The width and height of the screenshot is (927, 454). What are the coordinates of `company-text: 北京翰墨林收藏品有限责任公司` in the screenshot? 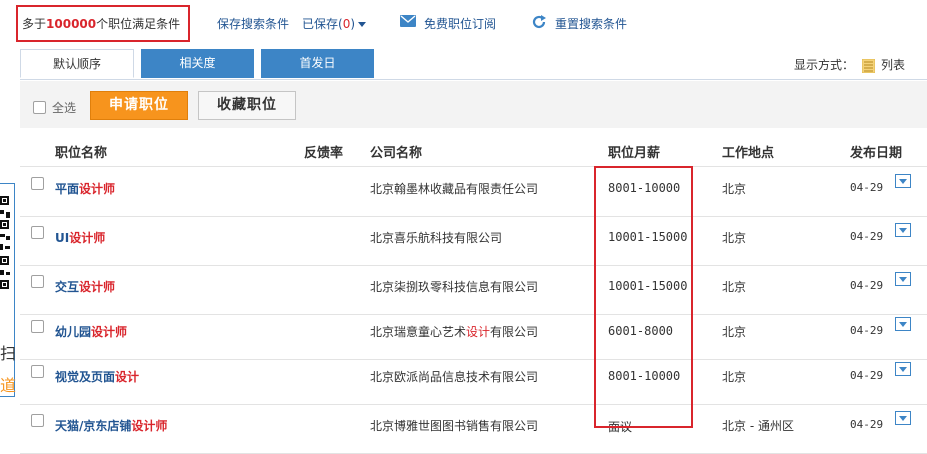 It's located at (454, 189).